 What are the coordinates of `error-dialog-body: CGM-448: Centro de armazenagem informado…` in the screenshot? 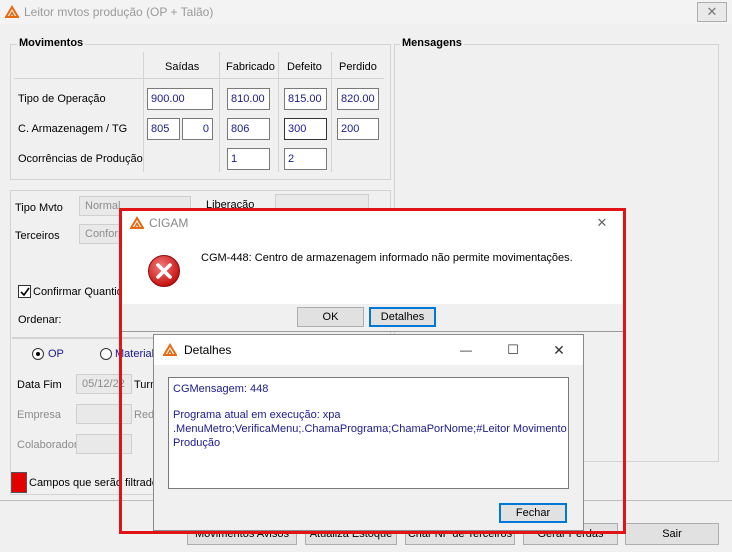 It's located at (372, 270).